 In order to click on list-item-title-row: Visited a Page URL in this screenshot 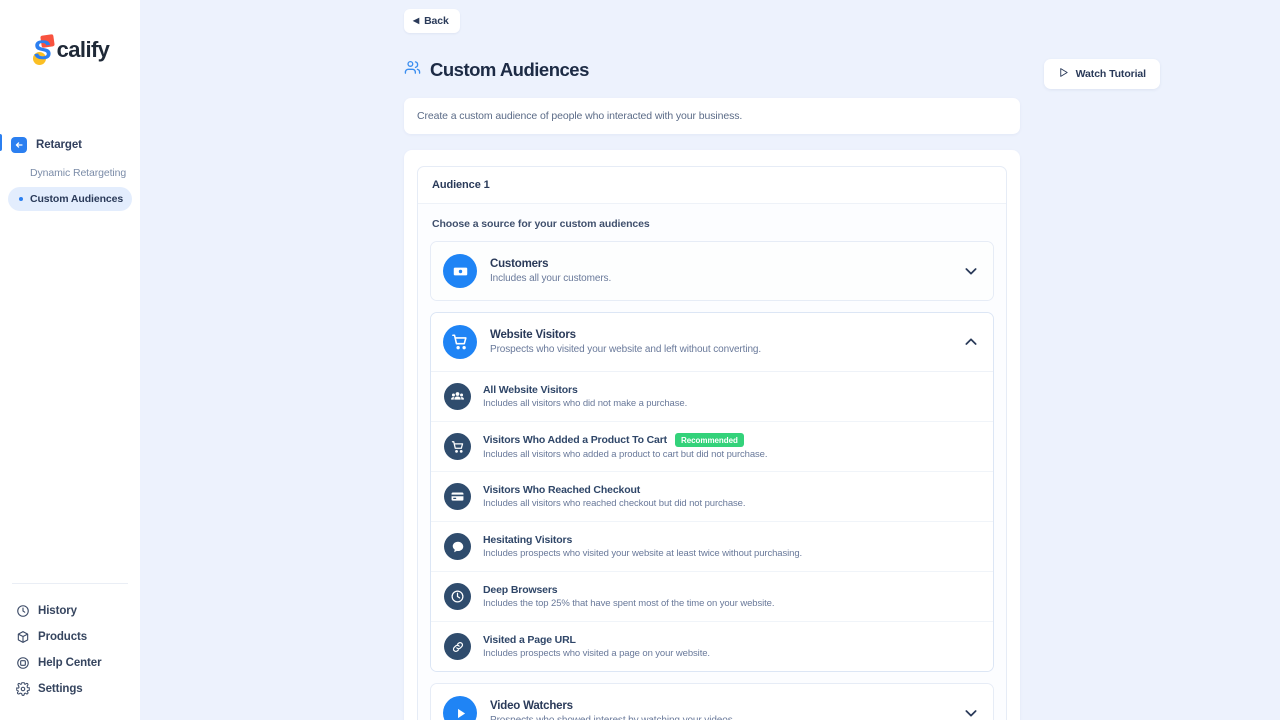, I will do `click(731, 640)`.